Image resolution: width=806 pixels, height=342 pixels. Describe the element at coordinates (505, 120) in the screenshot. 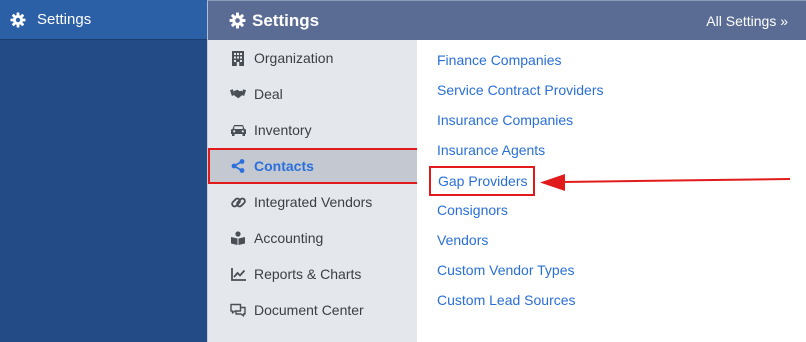

I see `link-insurance-companies: Insurance Companies` at that location.